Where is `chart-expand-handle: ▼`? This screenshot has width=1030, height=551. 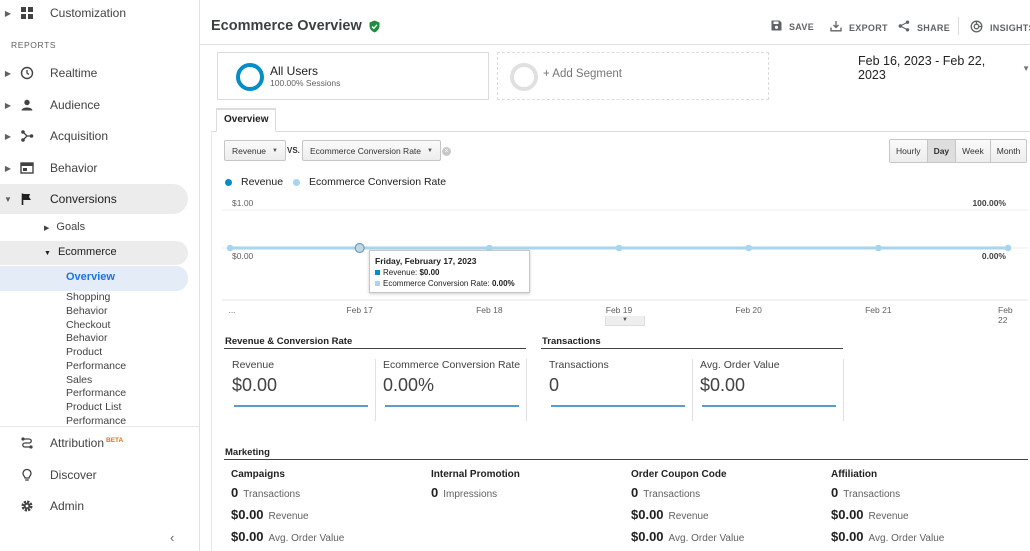 chart-expand-handle: ▼ is located at coordinates (625, 321).